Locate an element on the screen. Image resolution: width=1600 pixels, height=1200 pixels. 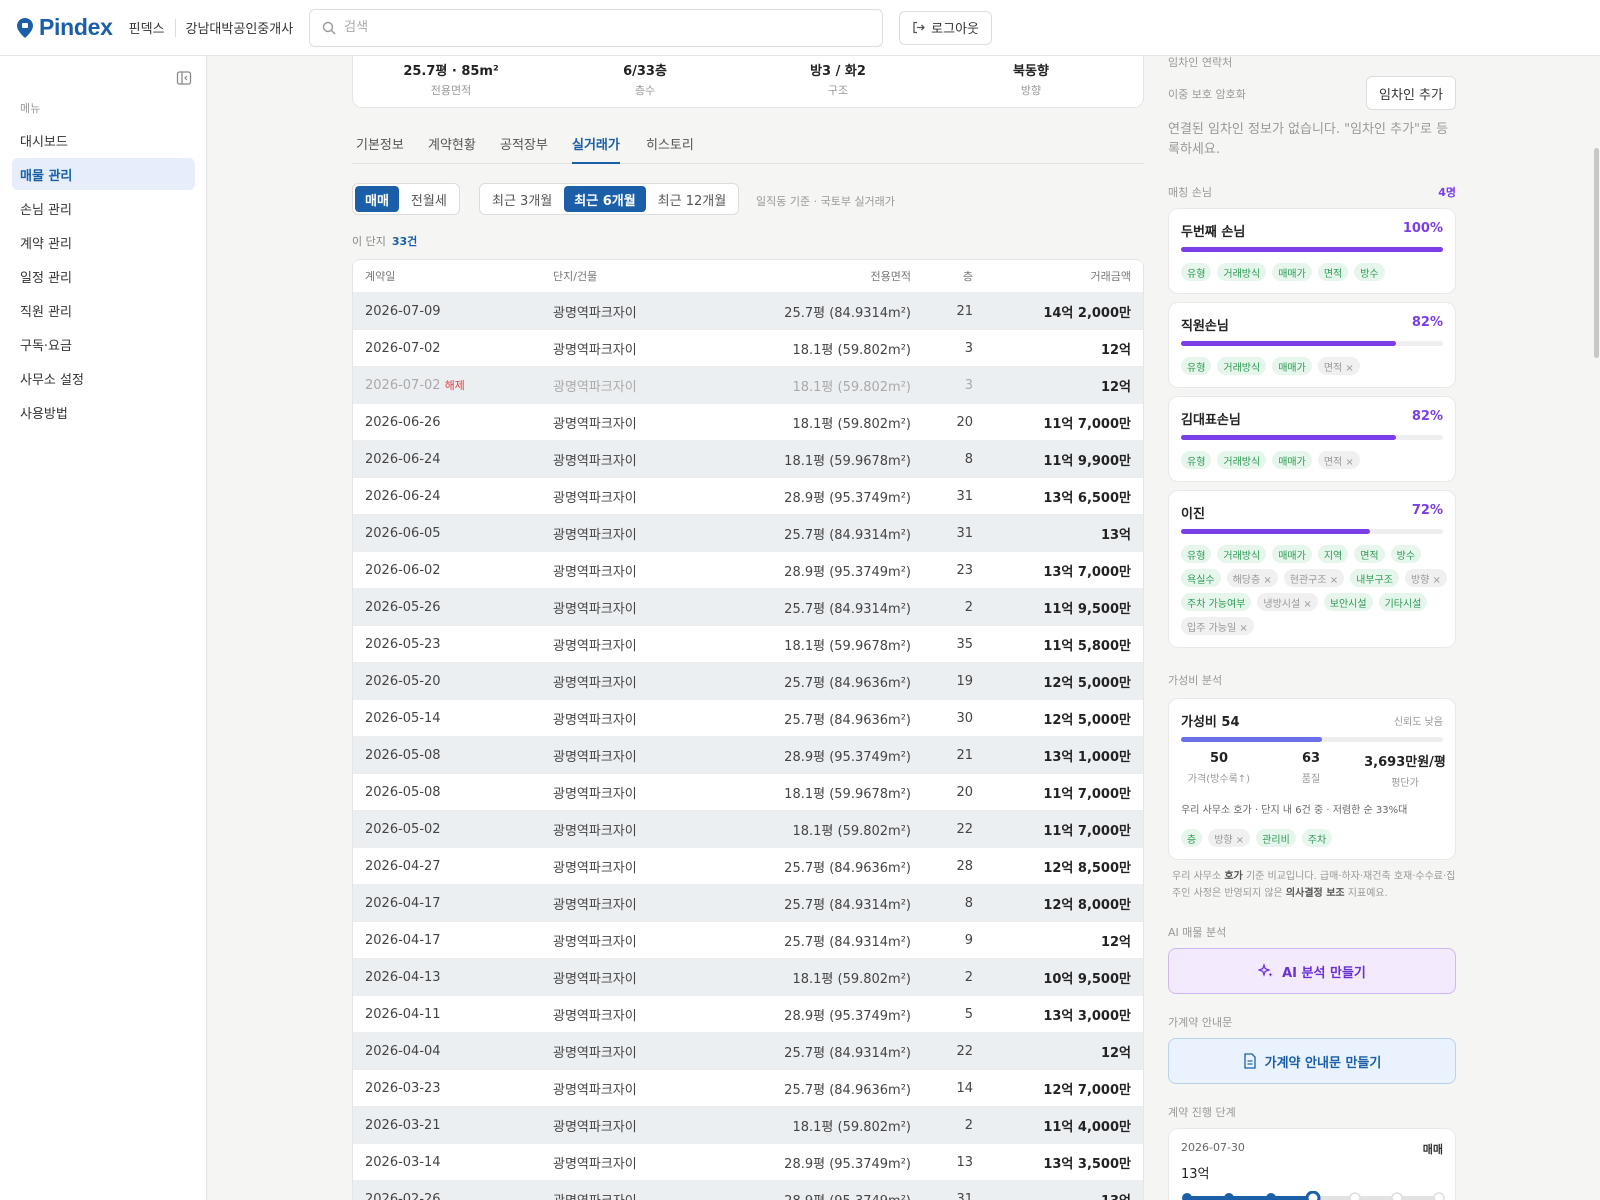
sidebar-item-subscription: 구독·요금 is located at coordinates (103, 344).